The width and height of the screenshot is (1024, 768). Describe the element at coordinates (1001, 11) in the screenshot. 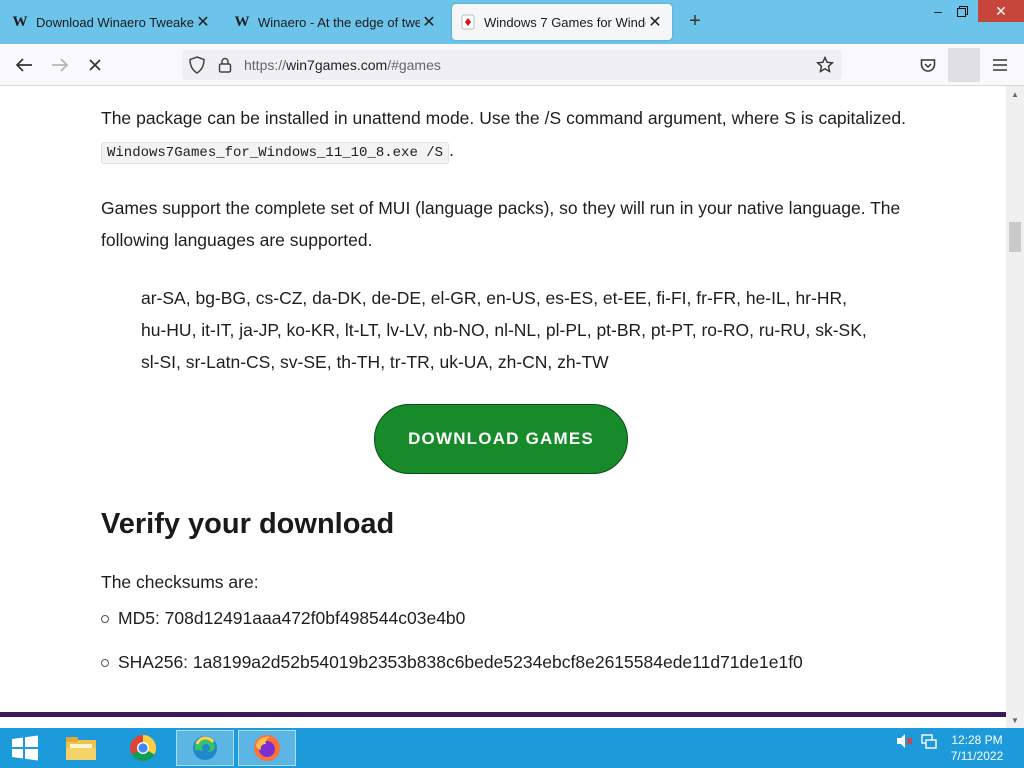

I see `window-close-icon: ✕` at that location.